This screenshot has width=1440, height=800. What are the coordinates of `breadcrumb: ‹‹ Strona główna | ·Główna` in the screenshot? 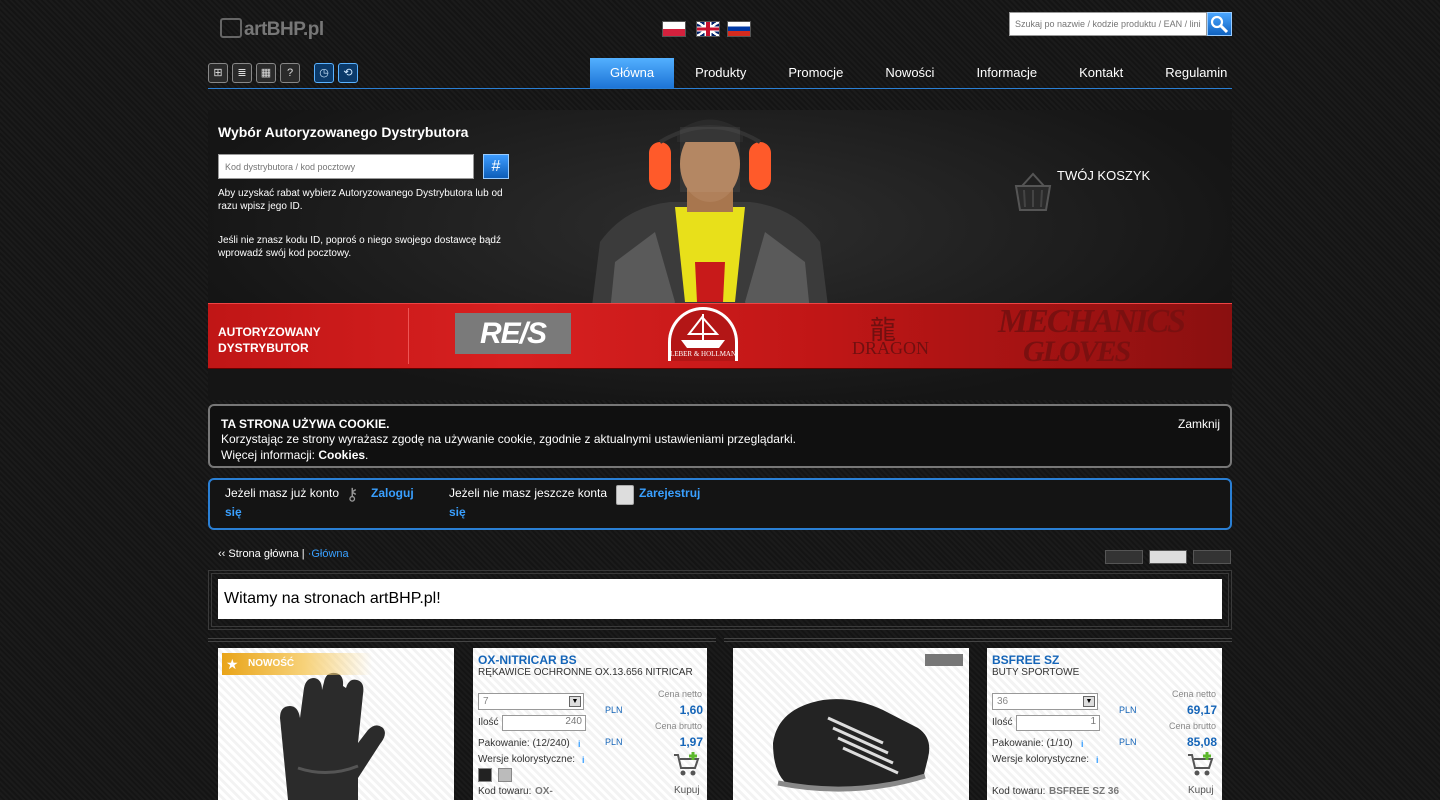 It's located at (283, 554).